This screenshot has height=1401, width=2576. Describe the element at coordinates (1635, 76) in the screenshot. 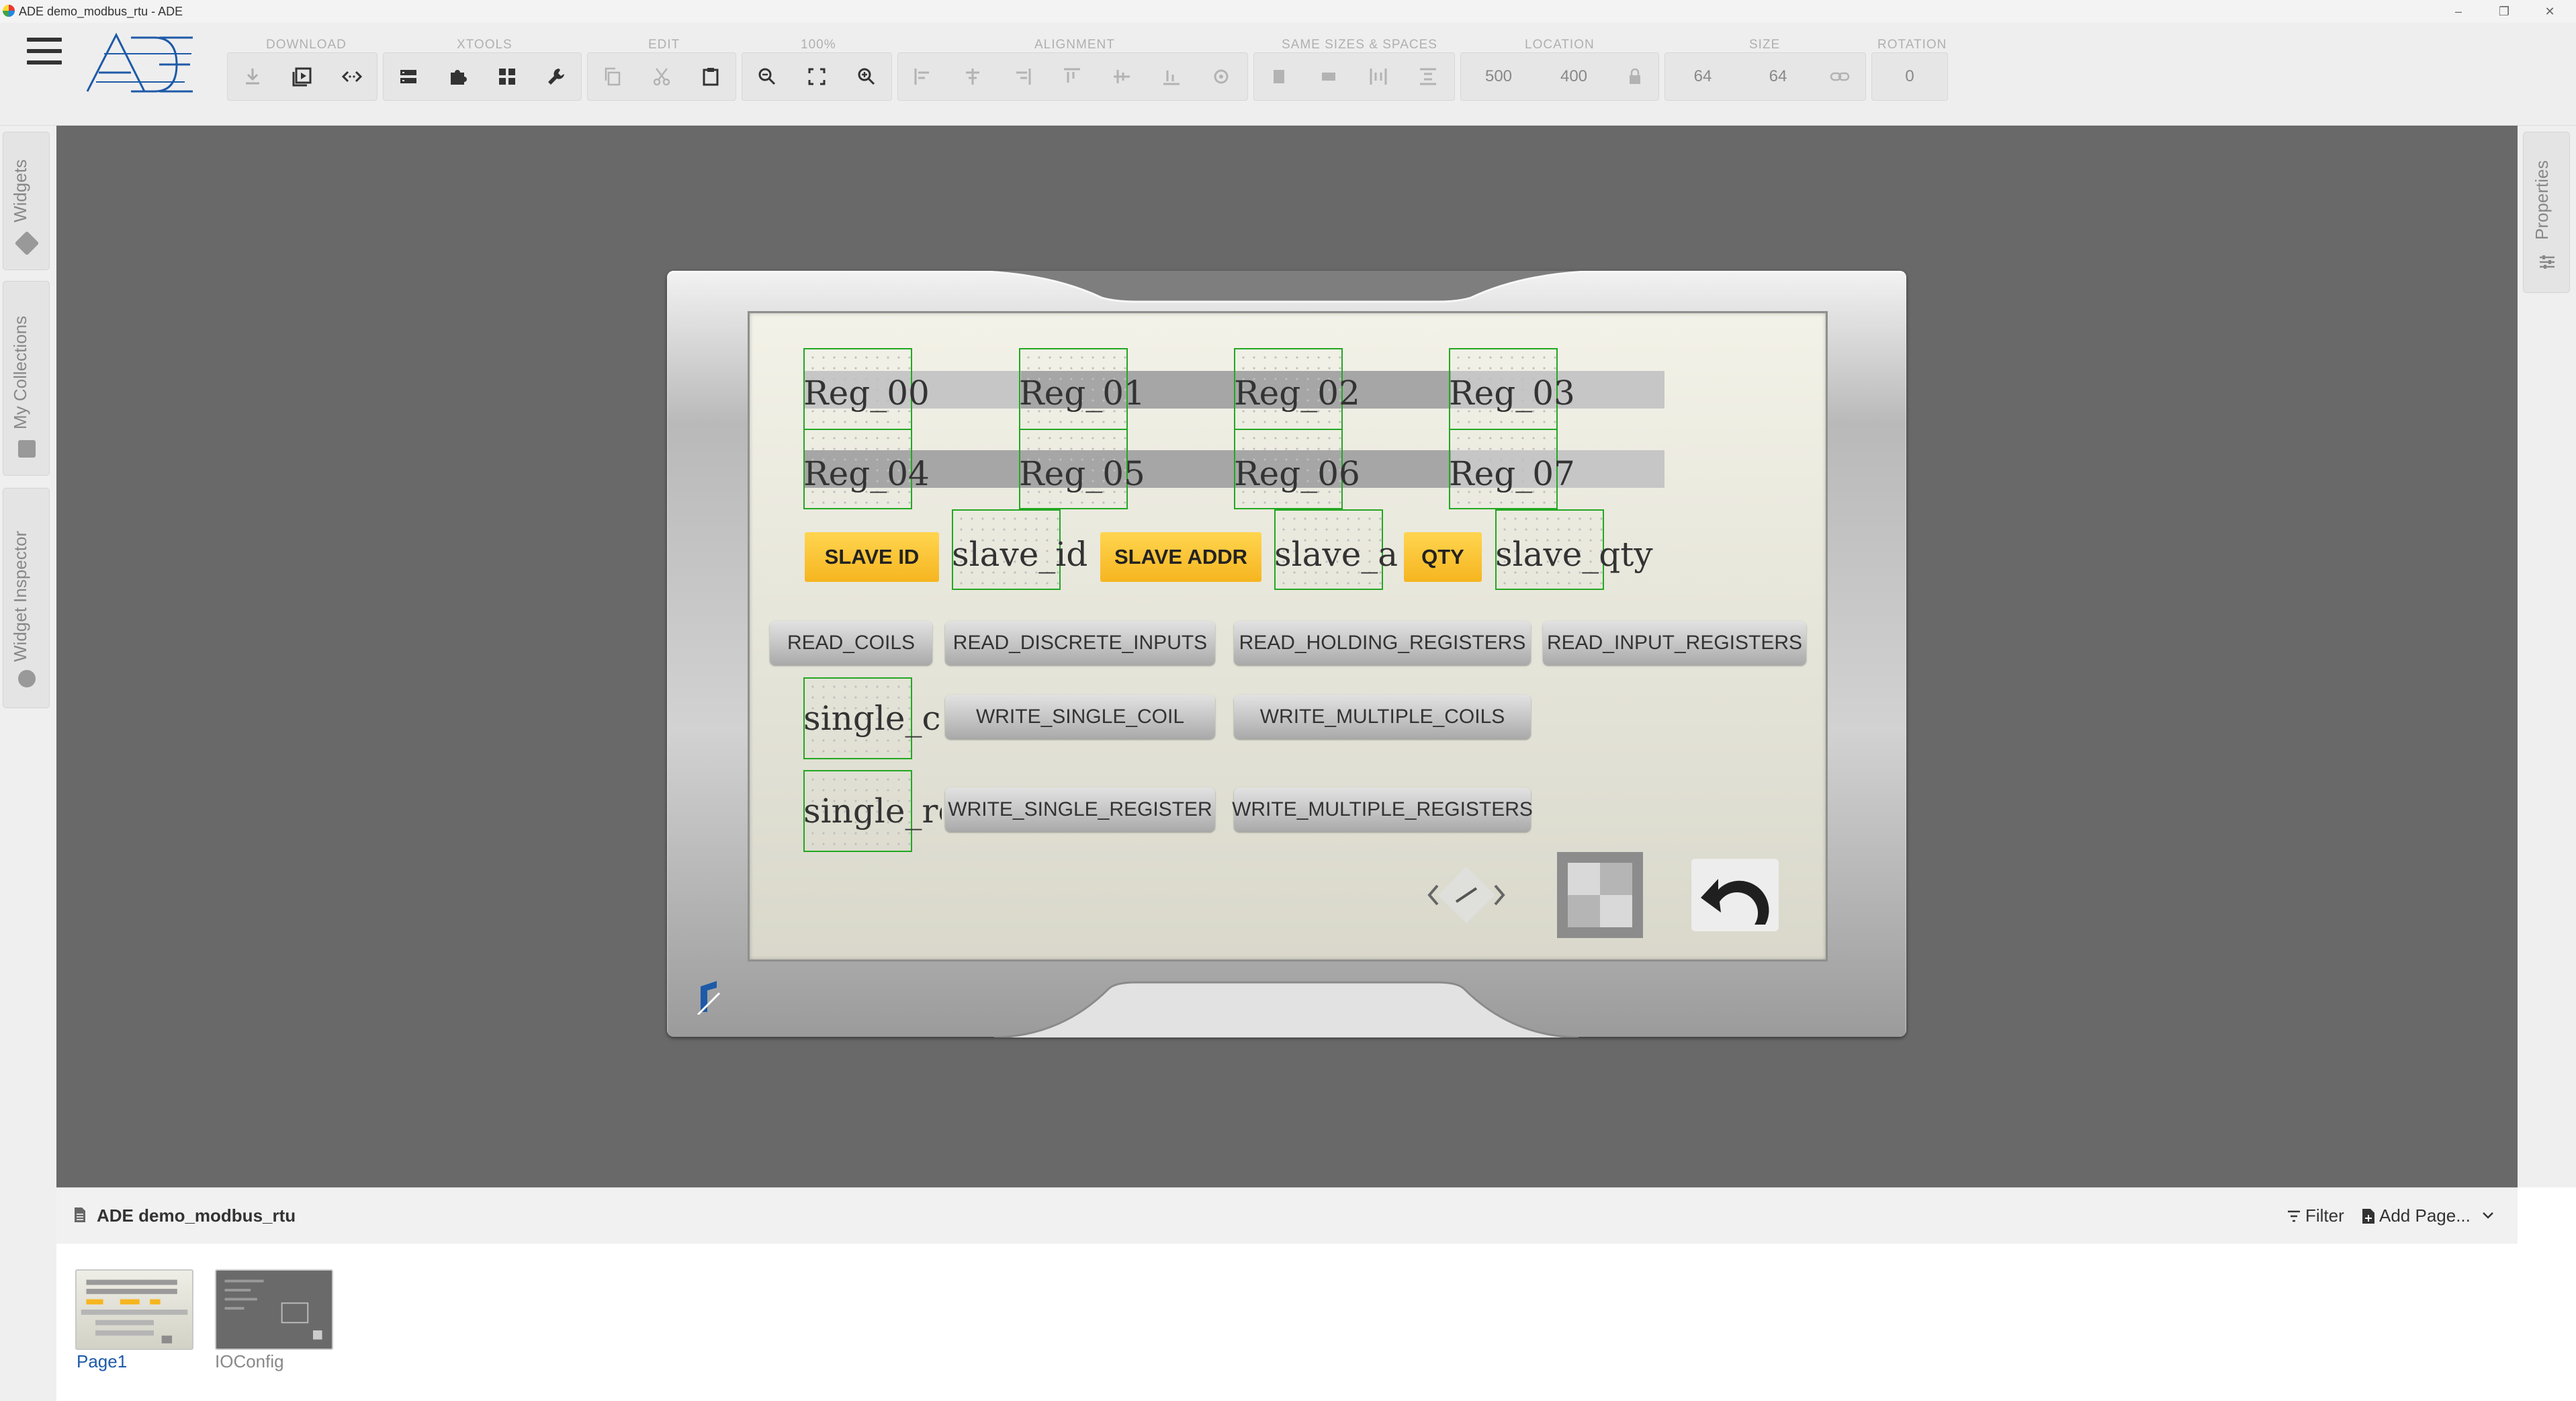

I see `lock-icon` at that location.